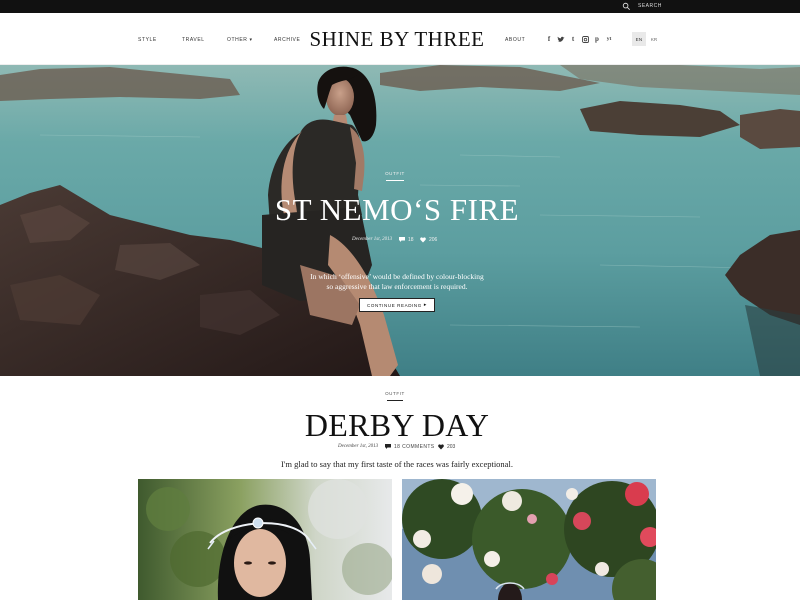  What do you see at coordinates (397, 210) in the screenshot?
I see `hero-title: ST NEMO‘S FIRE` at bounding box center [397, 210].